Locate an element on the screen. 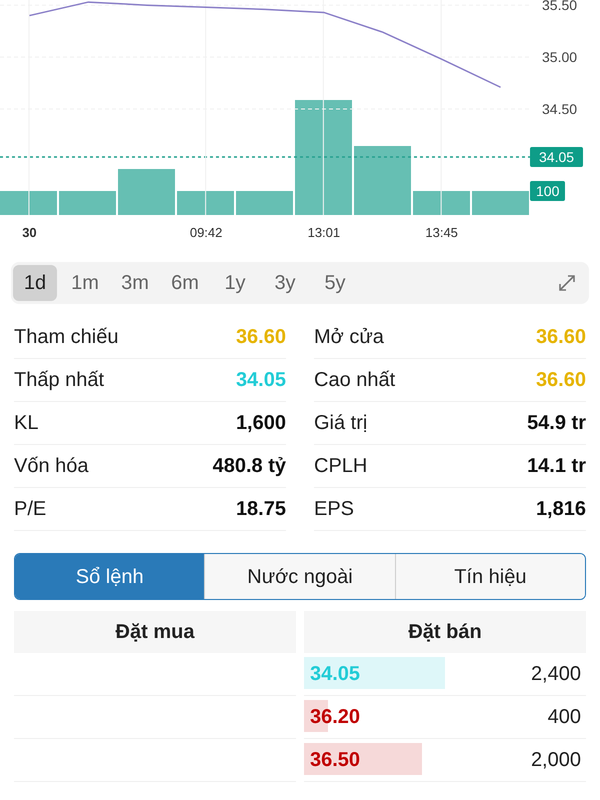 The image size is (600, 800). period-tab: 5y is located at coordinates (335, 283).